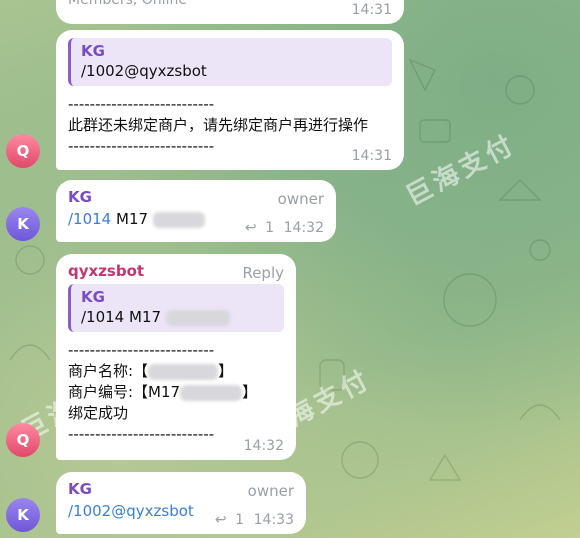 This screenshot has height=538, width=580. I want to click on message-bubble: KG owner /1014 M17 ↩ 1 14:32, so click(196, 211).